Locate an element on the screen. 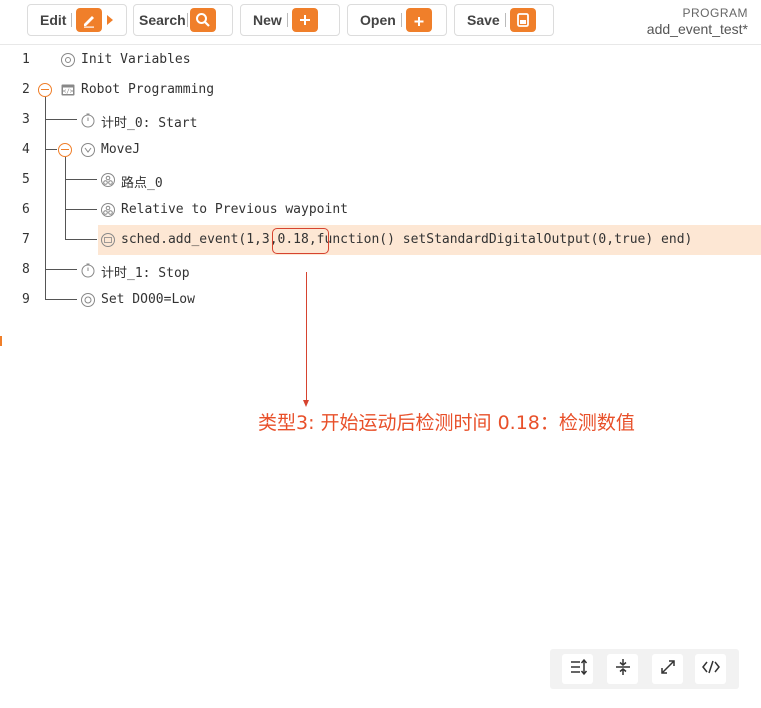 Image resolution: width=761 pixels, height=708 pixels. save-button: Save is located at coordinates (504, 20).